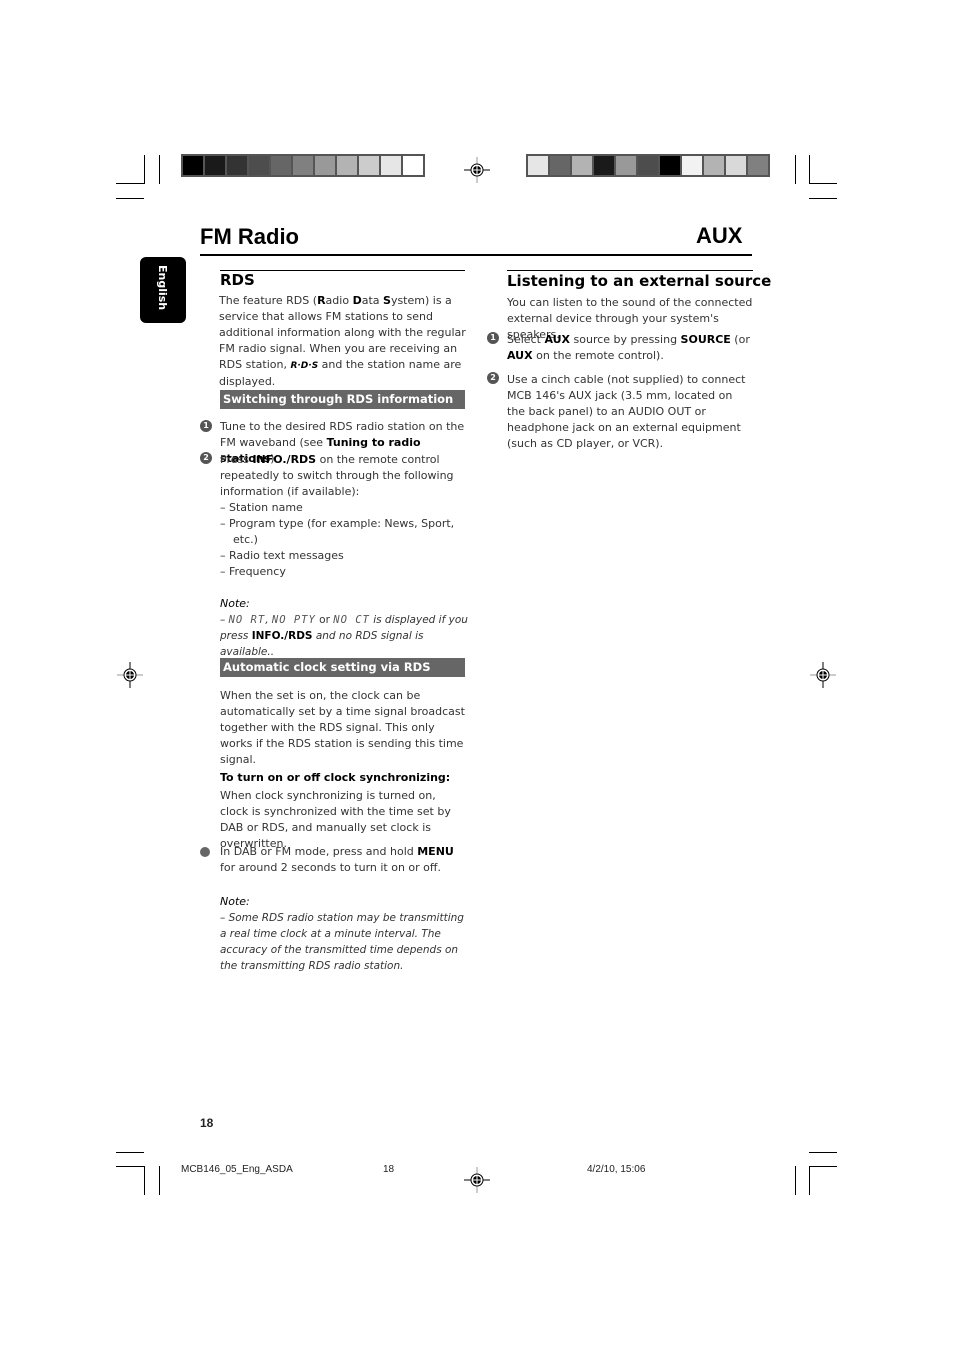 The width and height of the screenshot is (954, 1351). I want to click on text: ata, so click(372, 300).